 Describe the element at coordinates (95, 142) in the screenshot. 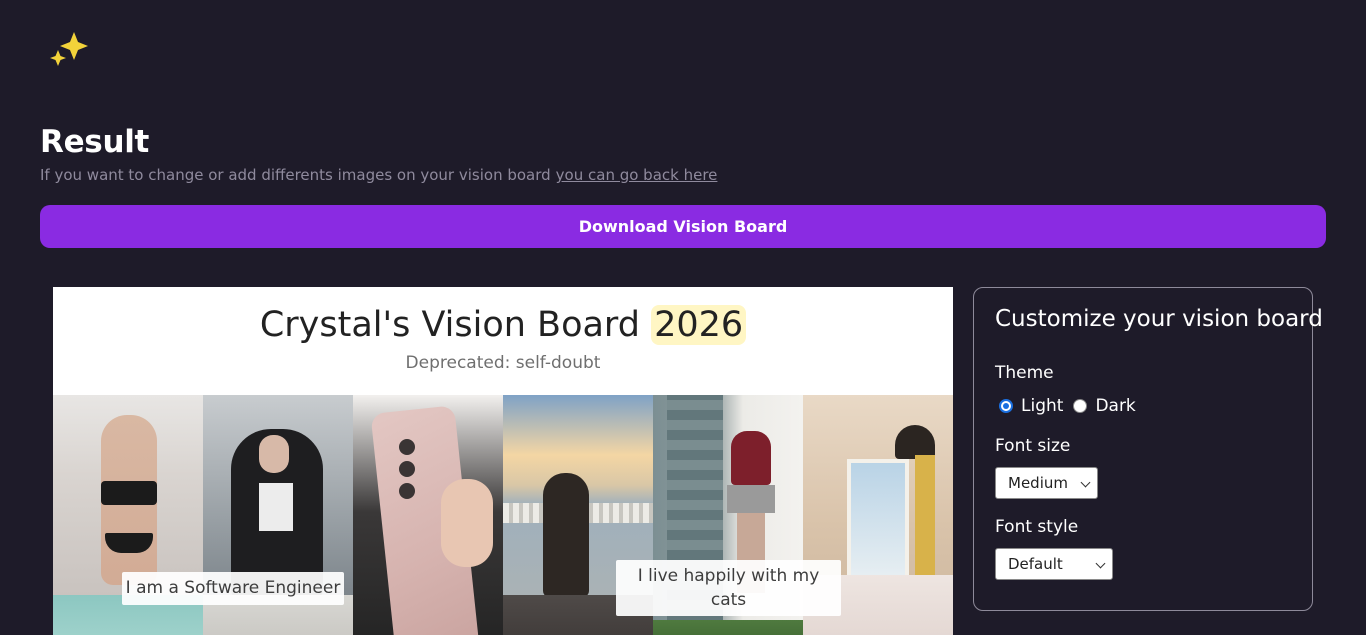

I see `page-title: Result` at that location.